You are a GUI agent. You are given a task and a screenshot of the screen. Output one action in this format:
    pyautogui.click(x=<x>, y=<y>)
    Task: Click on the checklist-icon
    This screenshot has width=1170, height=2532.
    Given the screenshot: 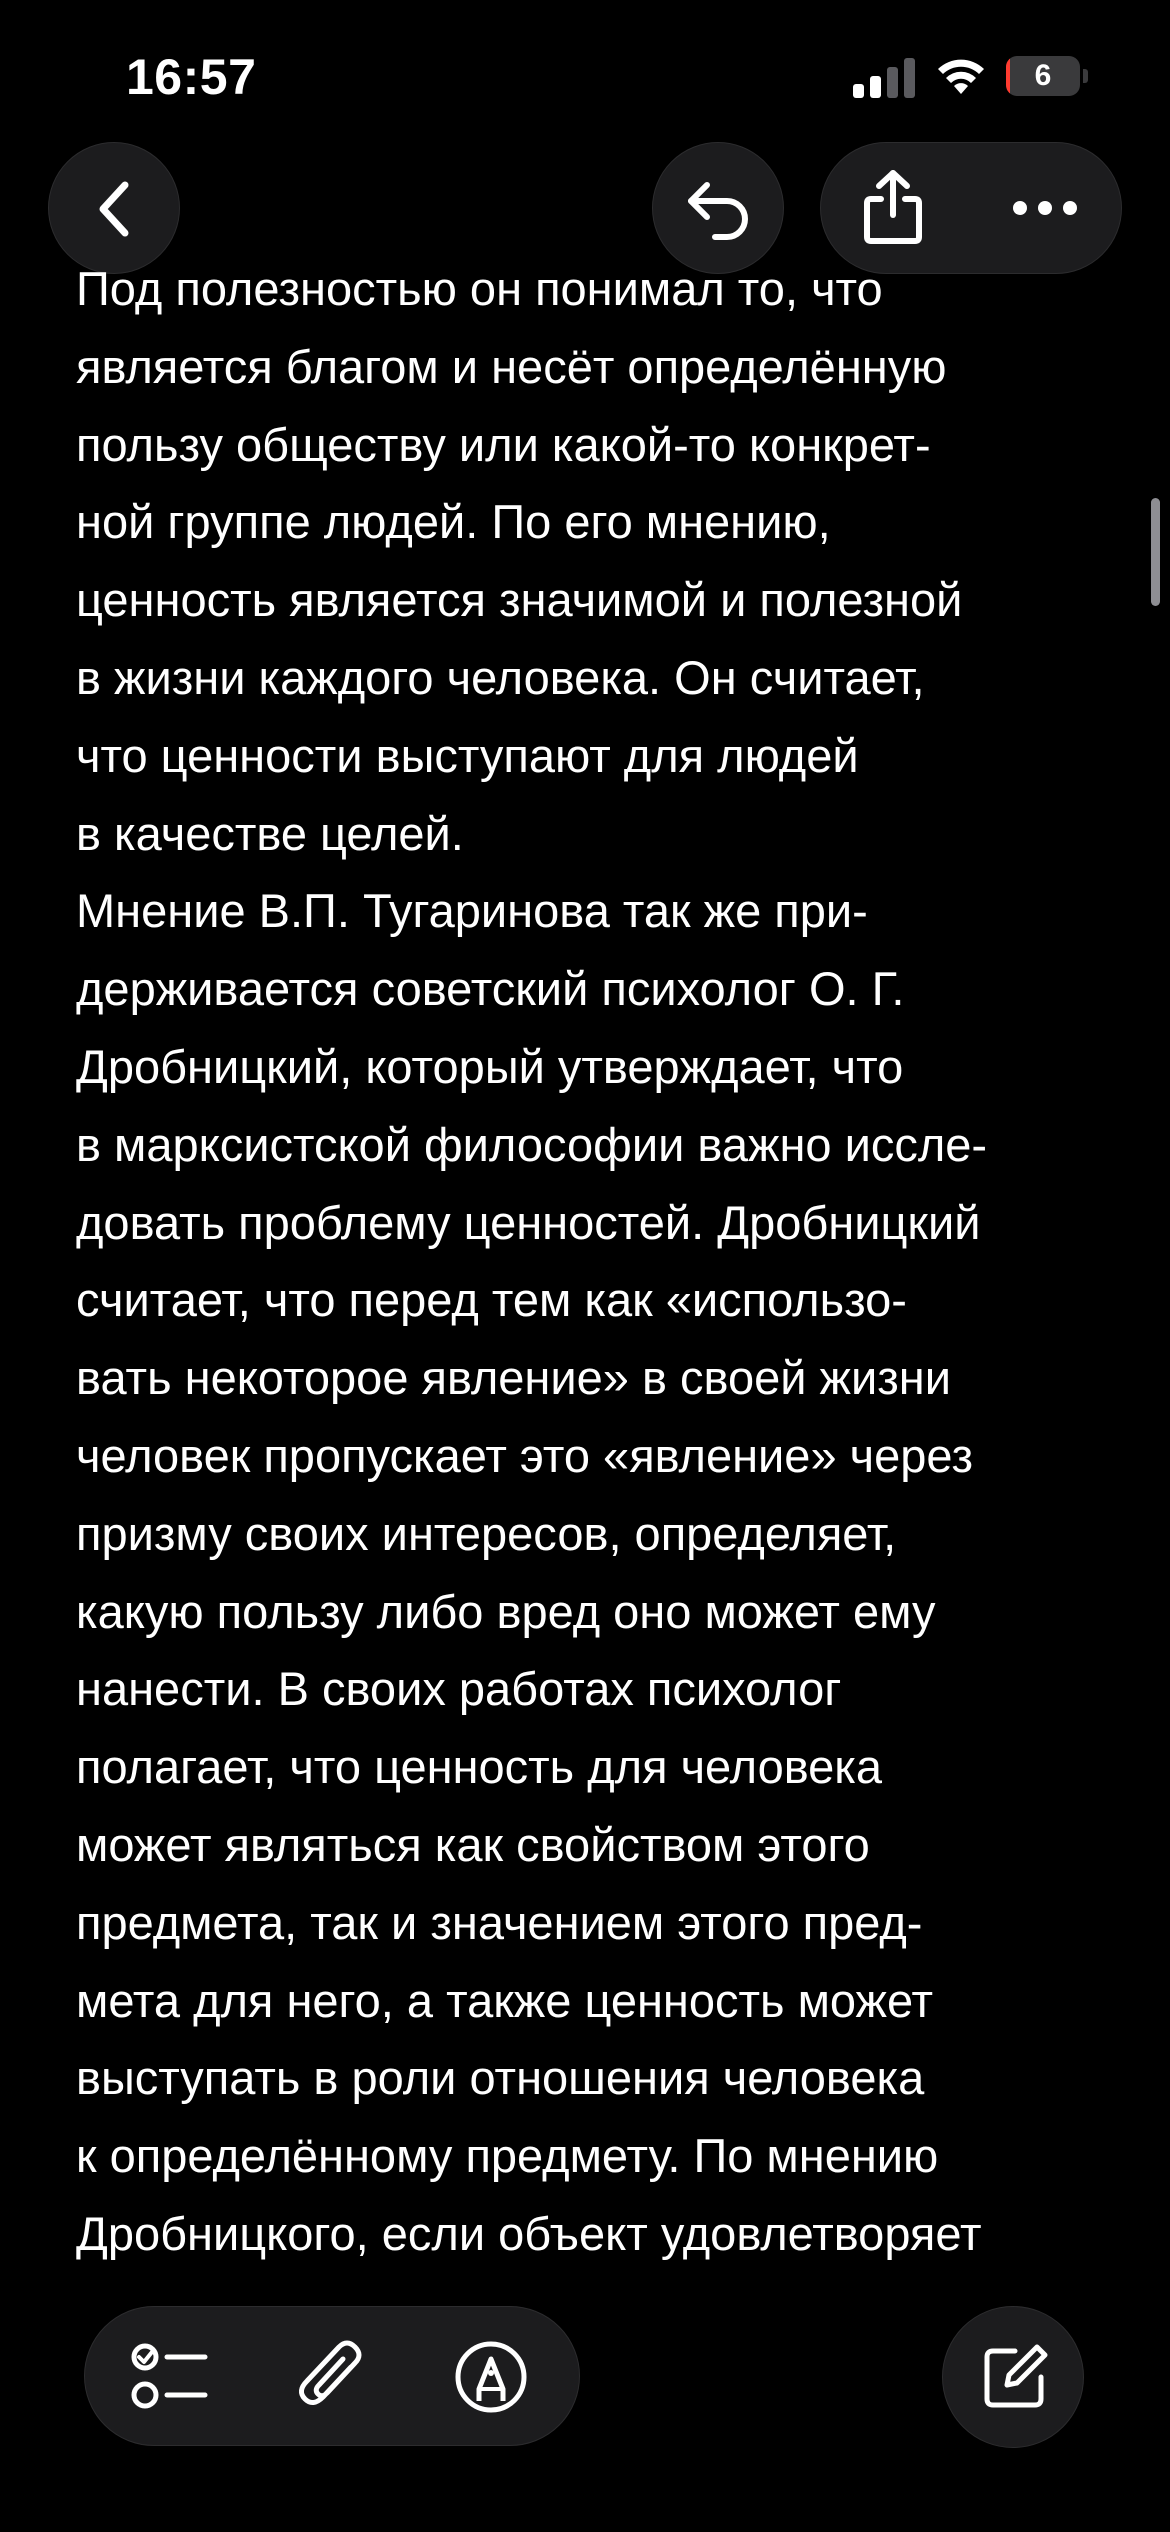 What is the action you would take?
    pyautogui.click(x=169, y=2376)
    